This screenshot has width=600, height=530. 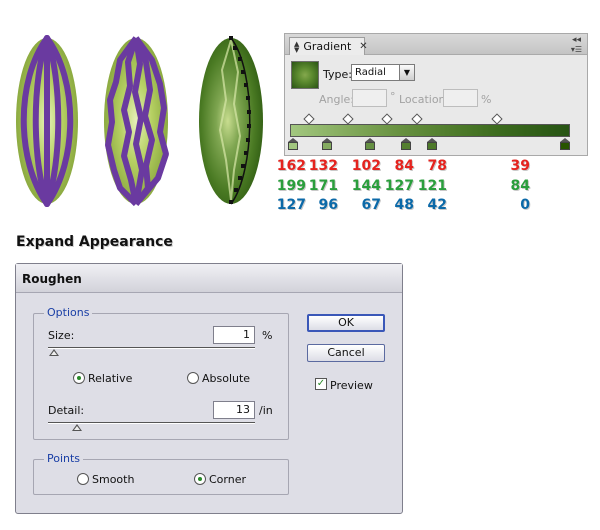 I want to click on blue-value: 48, so click(x=404, y=205).